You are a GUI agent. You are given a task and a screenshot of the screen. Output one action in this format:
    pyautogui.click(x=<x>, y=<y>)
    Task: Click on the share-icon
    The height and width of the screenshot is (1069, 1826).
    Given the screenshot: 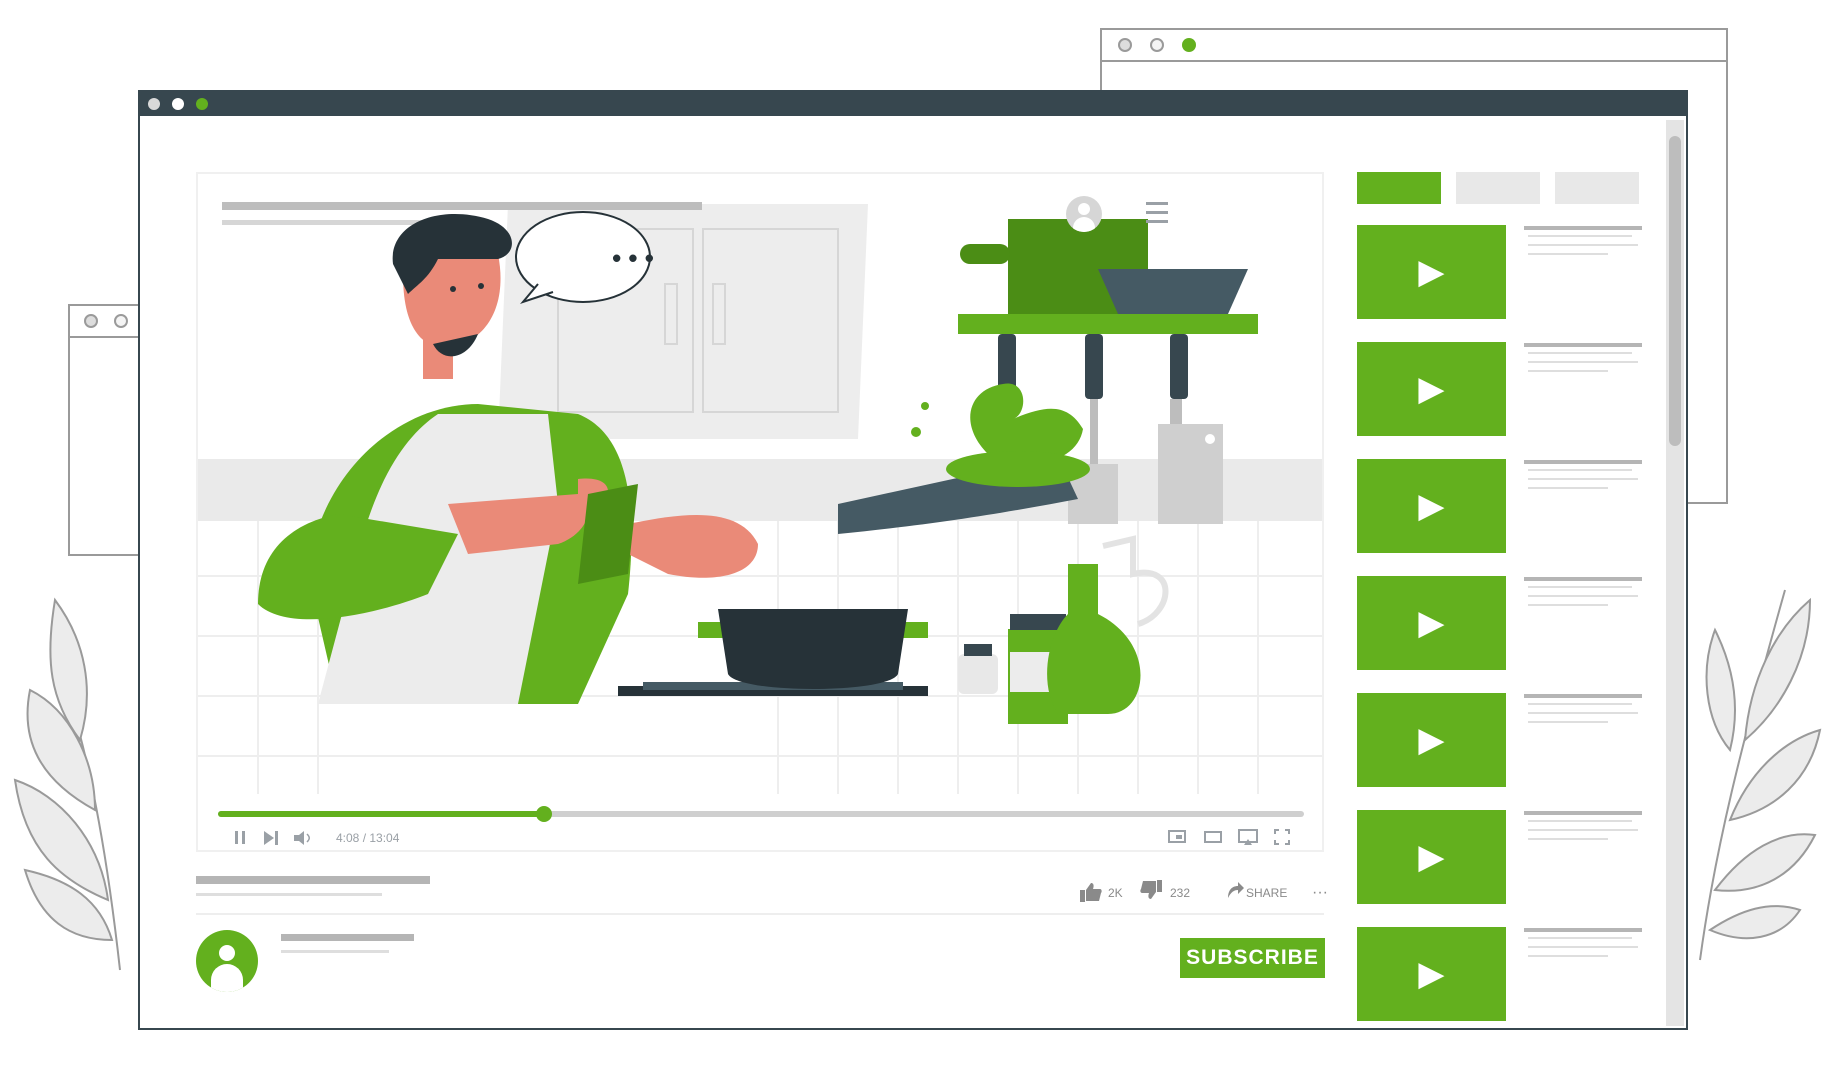 What is the action you would take?
    pyautogui.click(x=1236, y=890)
    